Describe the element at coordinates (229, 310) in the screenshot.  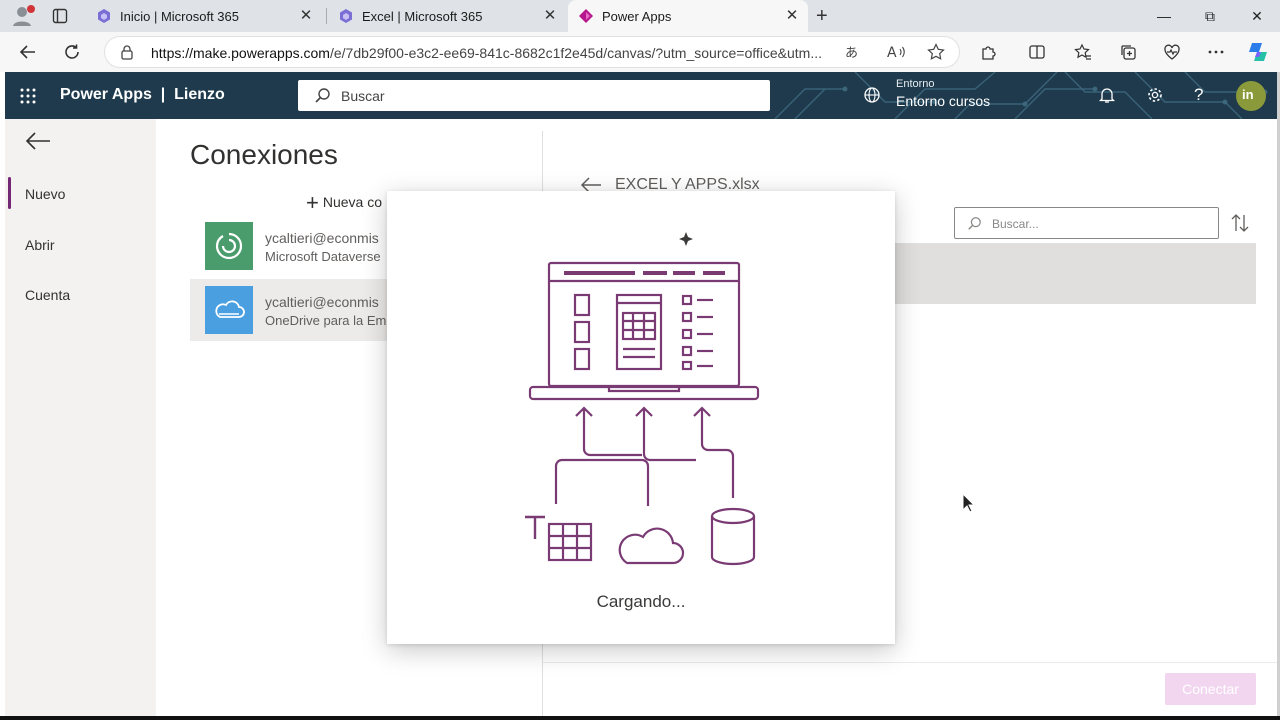
I see `onedrive-cloud-icon` at that location.